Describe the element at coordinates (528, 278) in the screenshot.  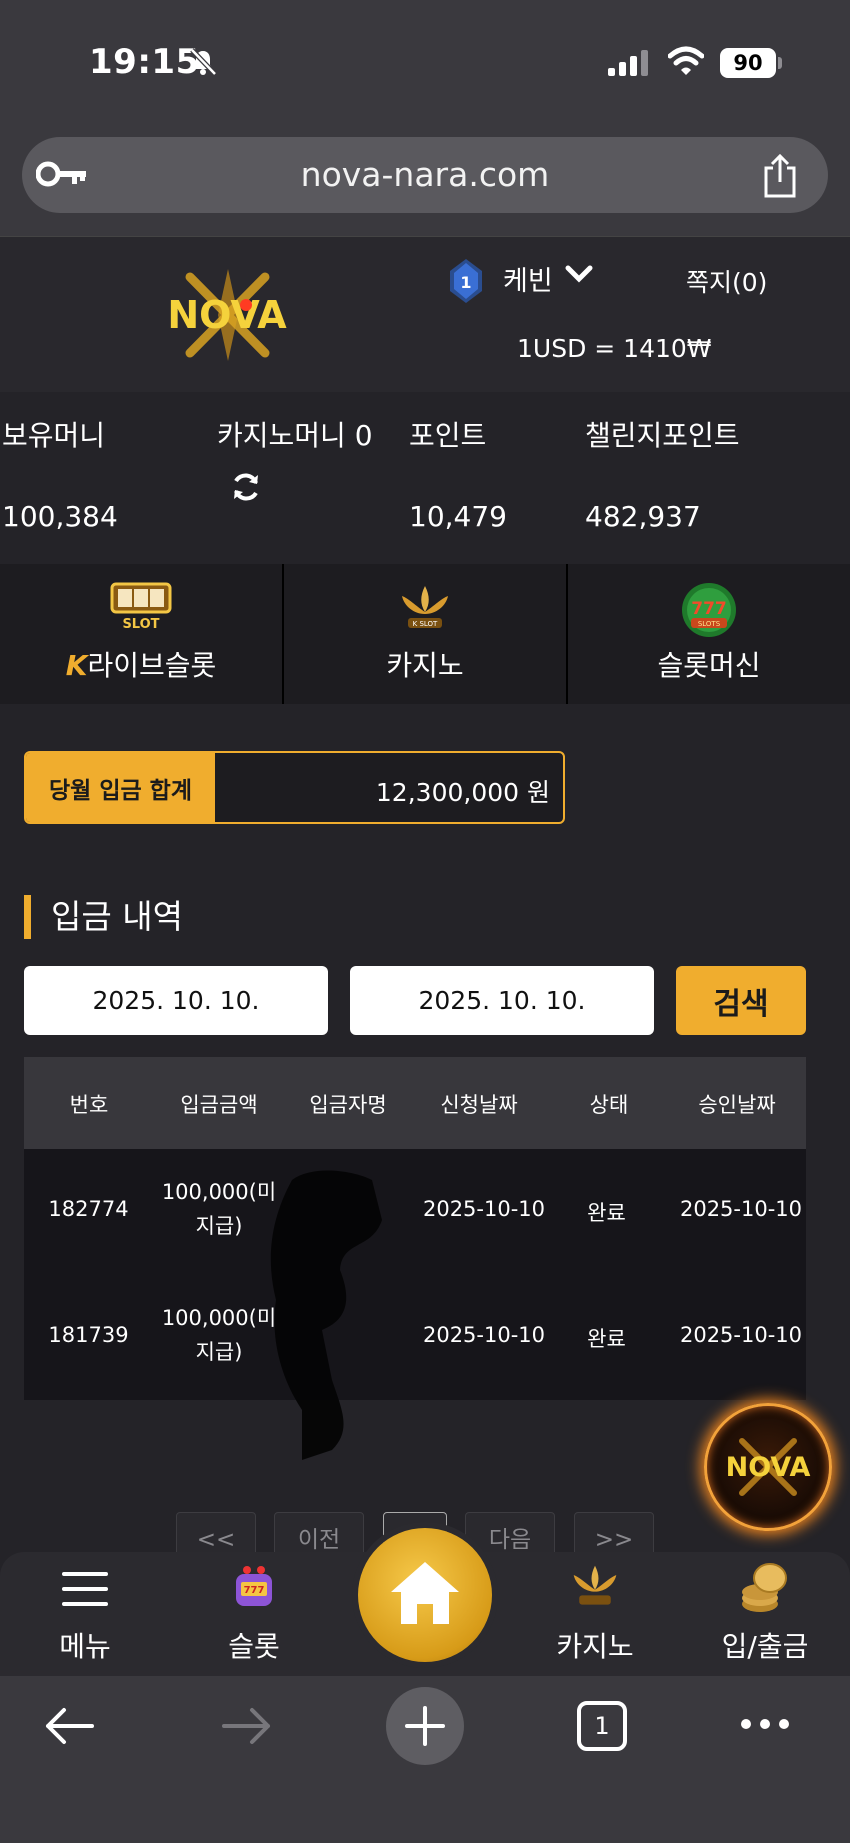
I see `user-name: 케빈` at that location.